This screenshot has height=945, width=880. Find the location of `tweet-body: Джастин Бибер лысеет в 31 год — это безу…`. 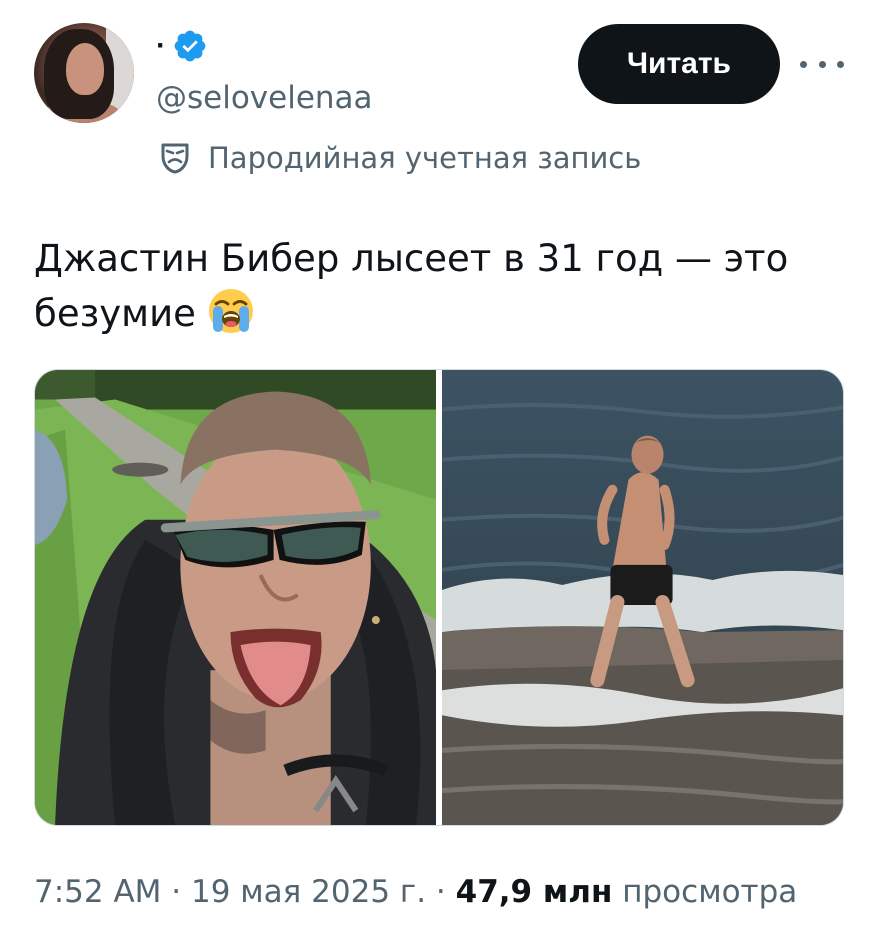

tweet-body: Джастин Бибер лысеет в 31 год — это безу… is located at coordinates (411, 286).